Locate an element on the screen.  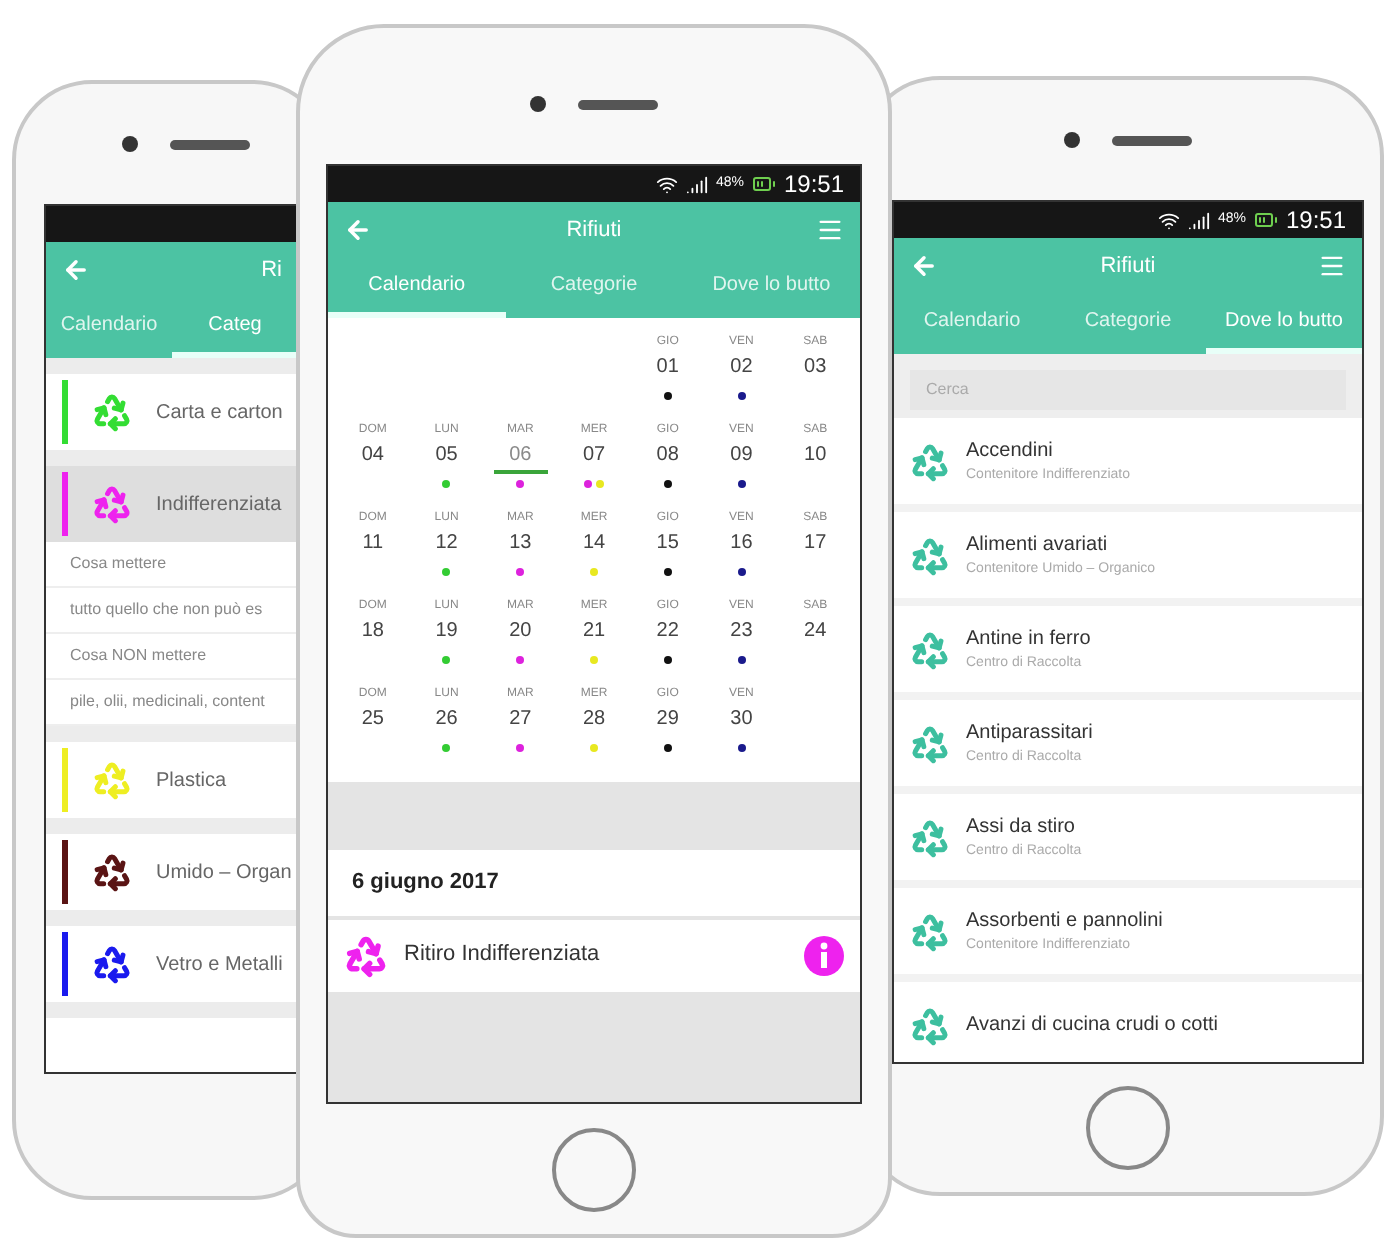
category-row: Carta e carton is located at coordinates (172, 412).